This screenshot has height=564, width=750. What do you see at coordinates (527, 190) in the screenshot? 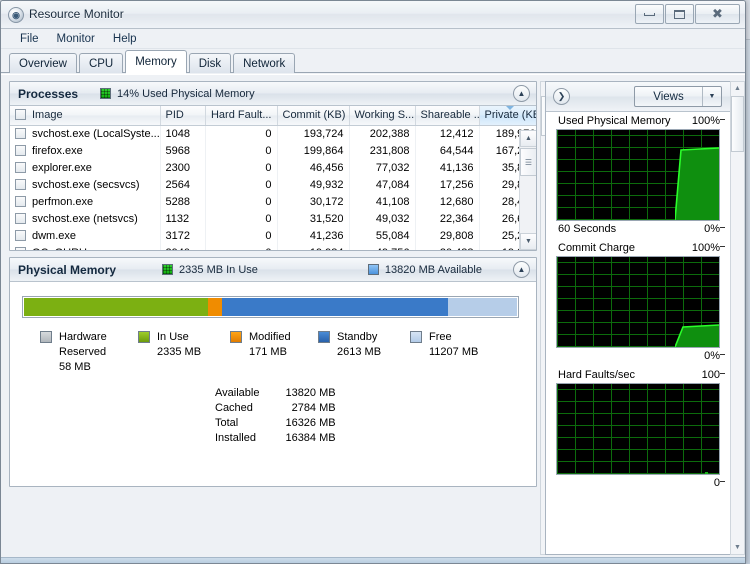
I see `processes-table-scrollbar: ▲ ☰ ▼` at bounding box center [527, 190].